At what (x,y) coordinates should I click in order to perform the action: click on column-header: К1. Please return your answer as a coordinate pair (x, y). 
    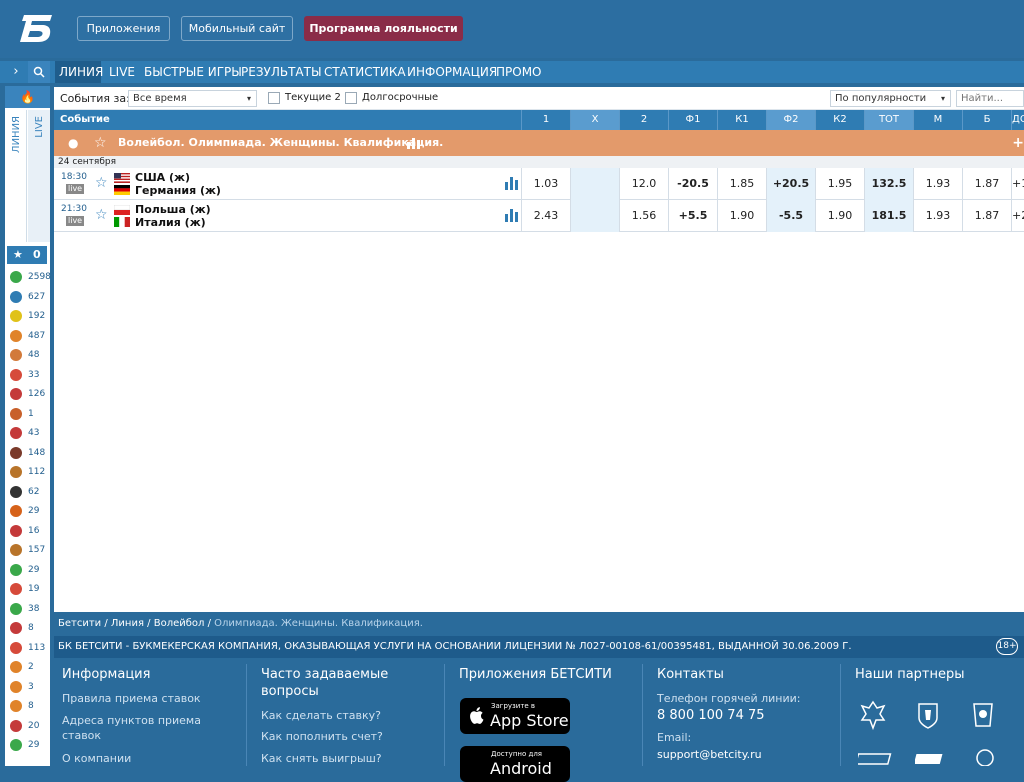
    Looking at the image, I should click on (741, 120).